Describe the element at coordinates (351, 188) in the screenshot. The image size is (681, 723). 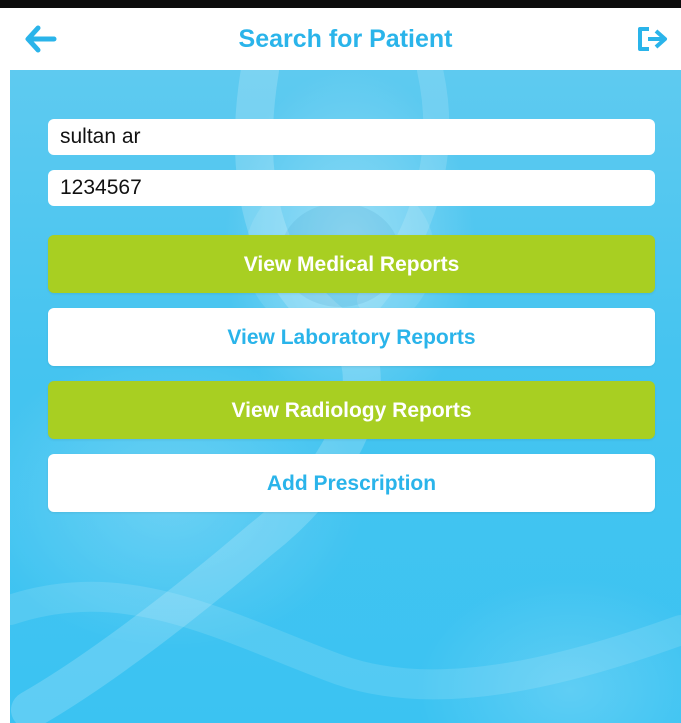
I see `patient-id-input` at that location.